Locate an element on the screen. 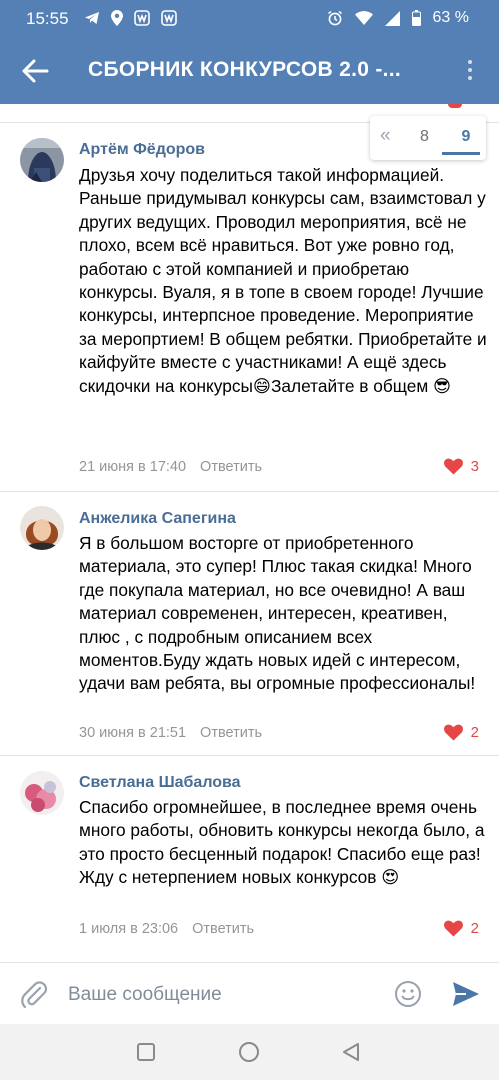 Image resolution: width=499 pixels, height=1080 pixels. pager-page-9-current: 9 is located at coordinates (466, 137).